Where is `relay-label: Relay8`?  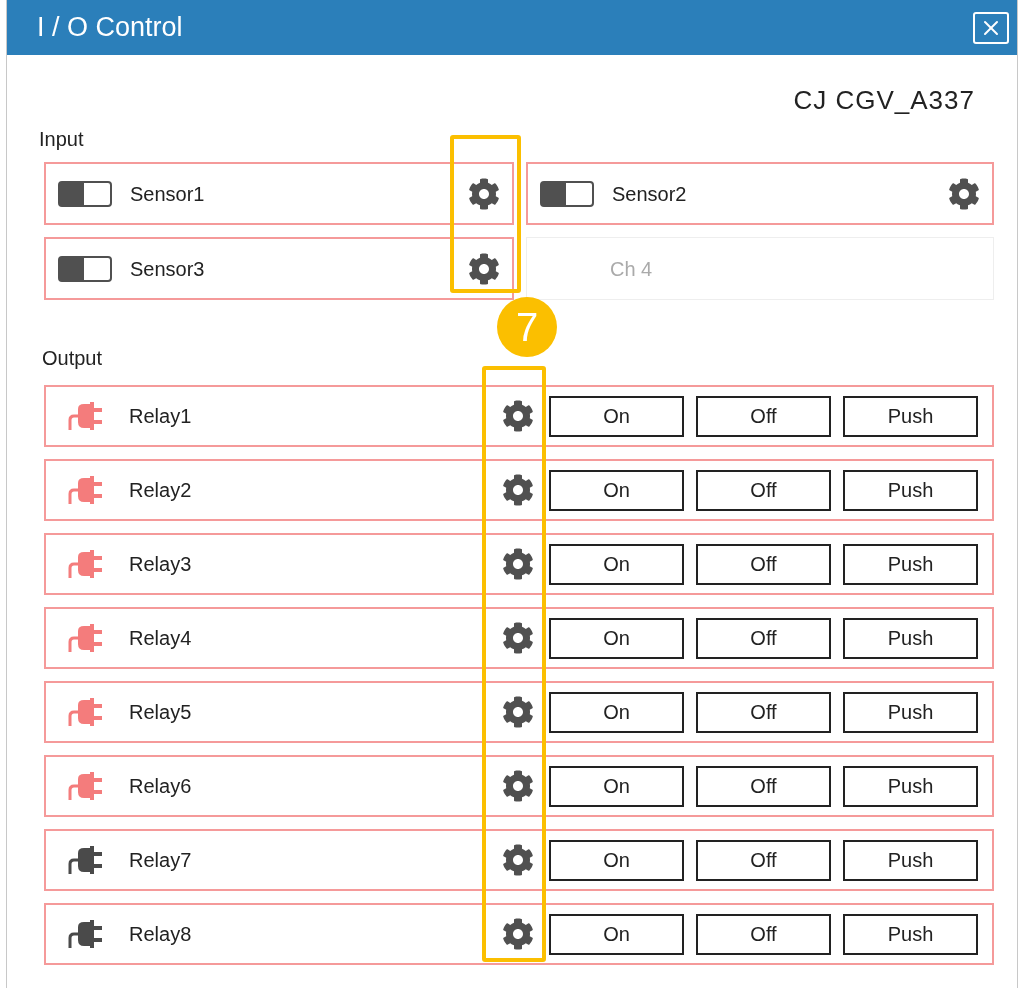 relay-label: Relay8 is located at coordinates (161, 934).